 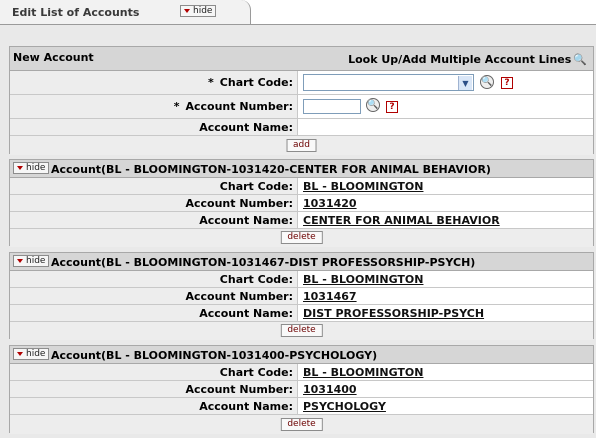 I want to click on account-number-row: Account Number: 1031400, so click(x=301, y=389).